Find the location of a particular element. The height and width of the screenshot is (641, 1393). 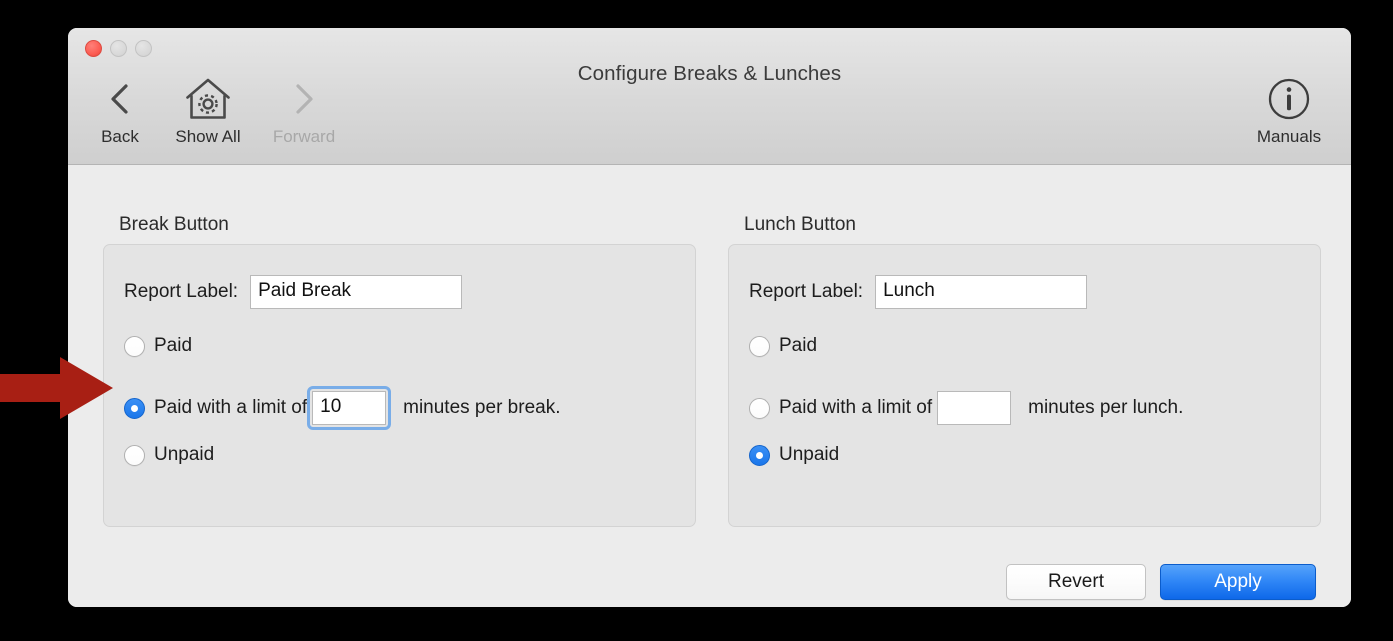

toolbar-show-all-button: Show All is located at coordinates (208, 110).